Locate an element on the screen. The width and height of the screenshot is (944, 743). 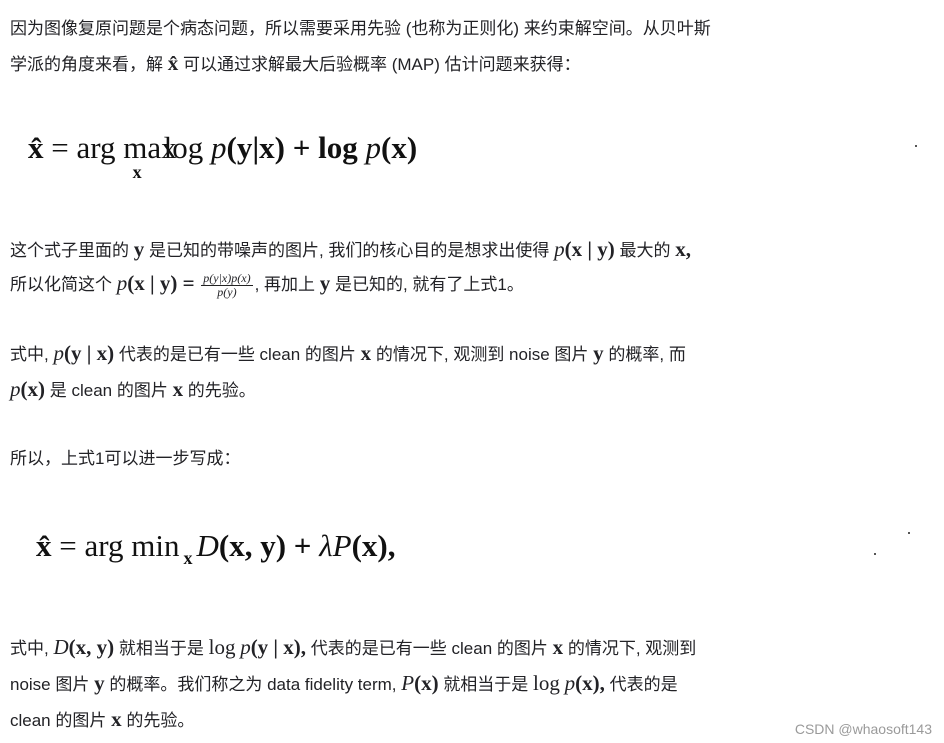
transition-line: 所以，上式1可以进一步写成： is located at coordinates (125, 458).